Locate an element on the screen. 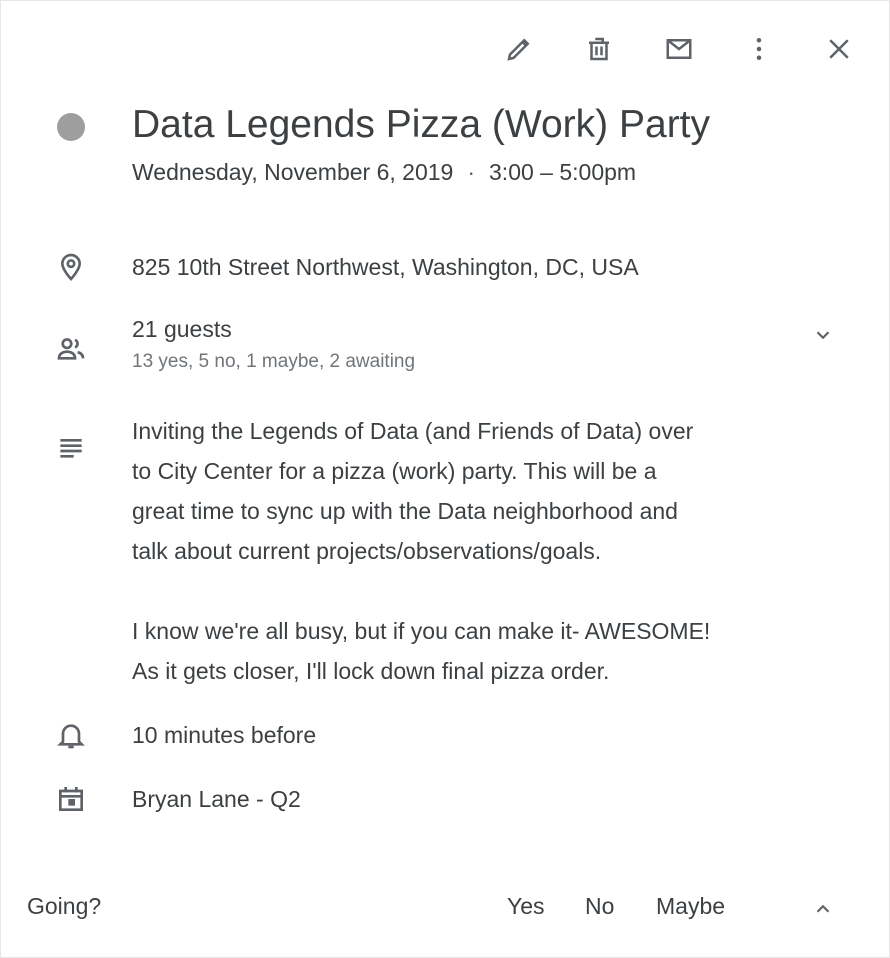 This screenshot has height=958, width=890. location-pin-icon is located at coordinates (71, 267).